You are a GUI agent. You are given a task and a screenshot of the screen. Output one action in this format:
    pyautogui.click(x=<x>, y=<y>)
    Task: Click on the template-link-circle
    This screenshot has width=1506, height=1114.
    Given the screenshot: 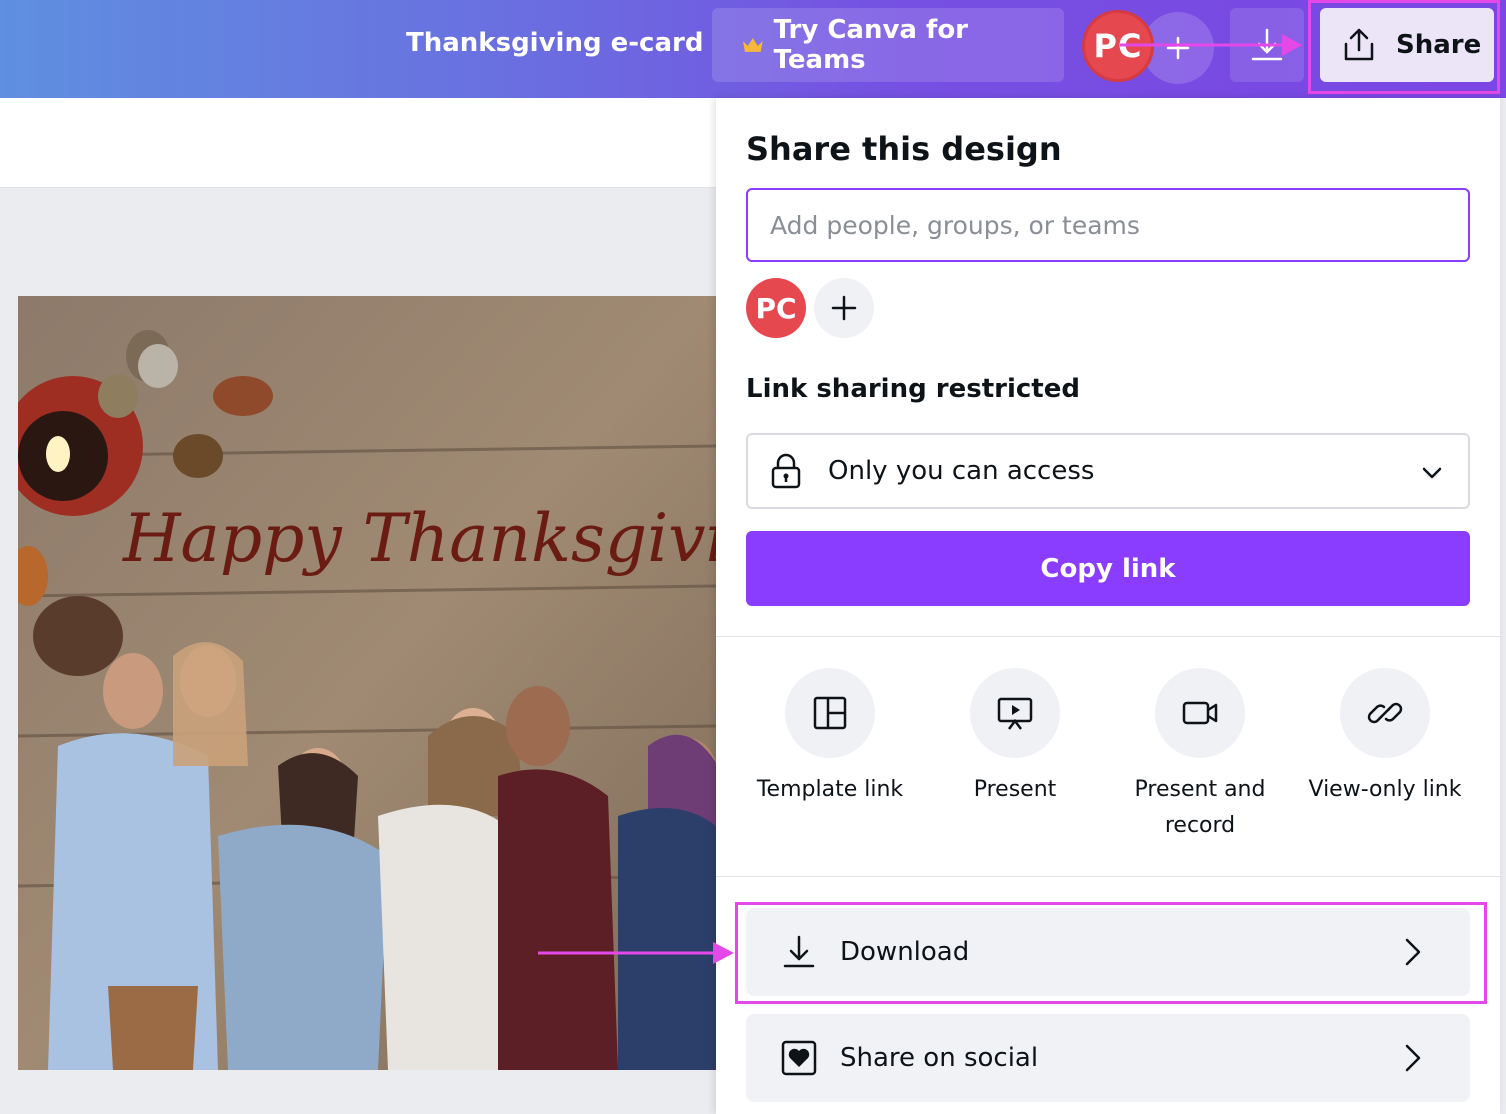 What is the action you would take?
    pyautogui.click(x=830, y=713)
    